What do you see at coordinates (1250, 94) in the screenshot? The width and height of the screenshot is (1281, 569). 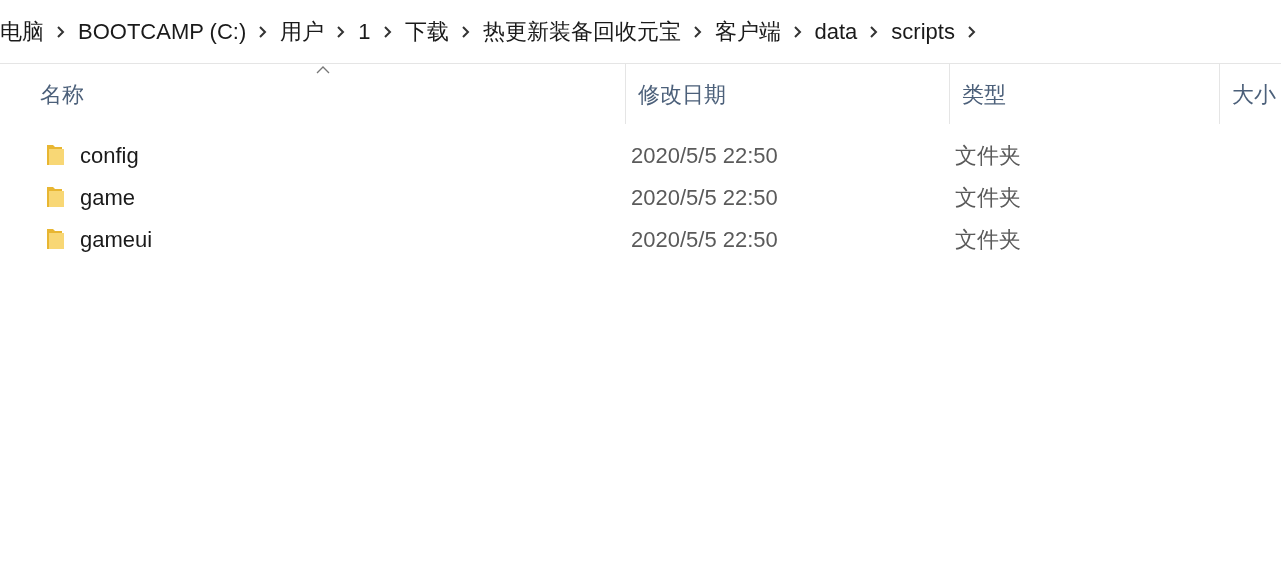 I see `column-header: 大小` at bounding box center [1250, 94].